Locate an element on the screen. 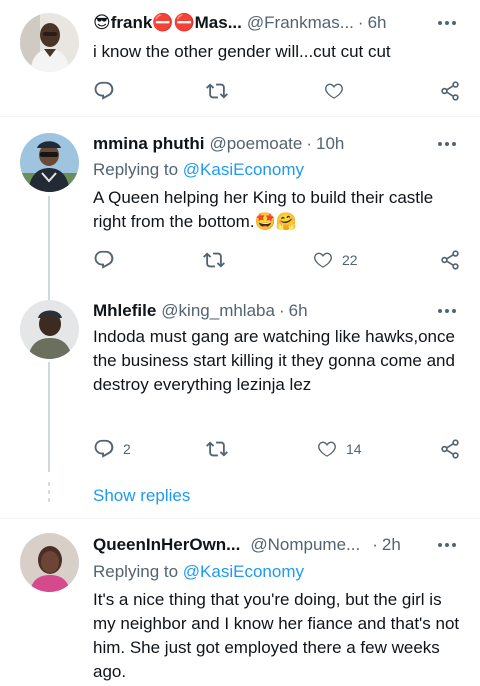  tweet-header: mmina phuthi @poemoate · 10h is located at coordinates (279, 144).